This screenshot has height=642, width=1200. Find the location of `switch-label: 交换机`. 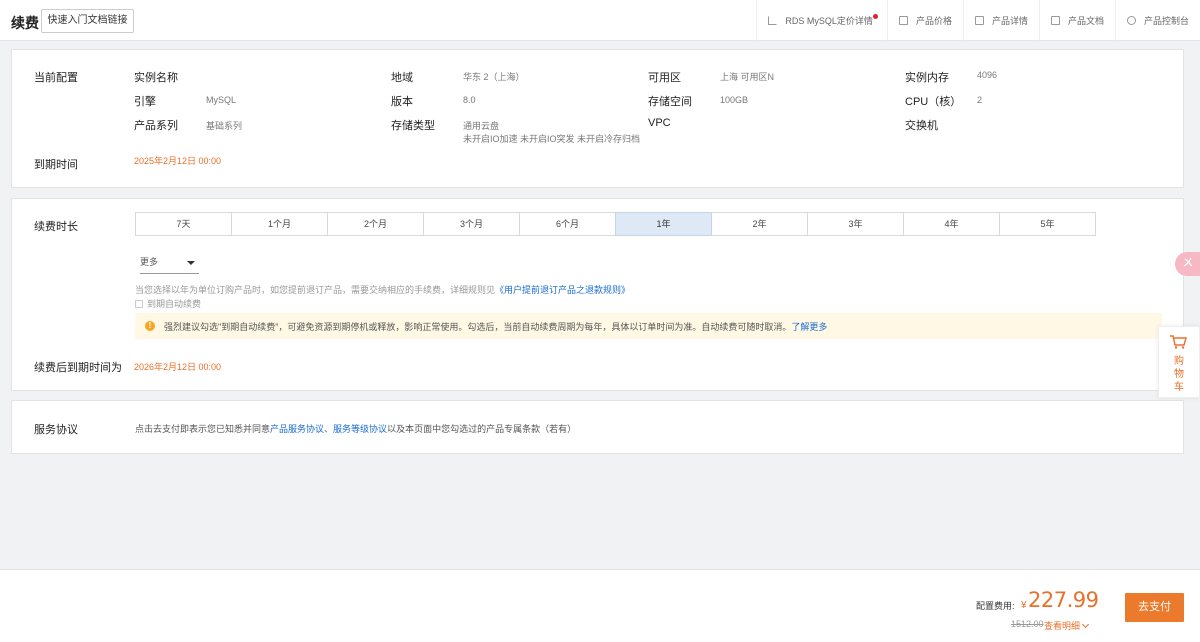

switch-label: 交换机 is located at coordinates (921, 126).